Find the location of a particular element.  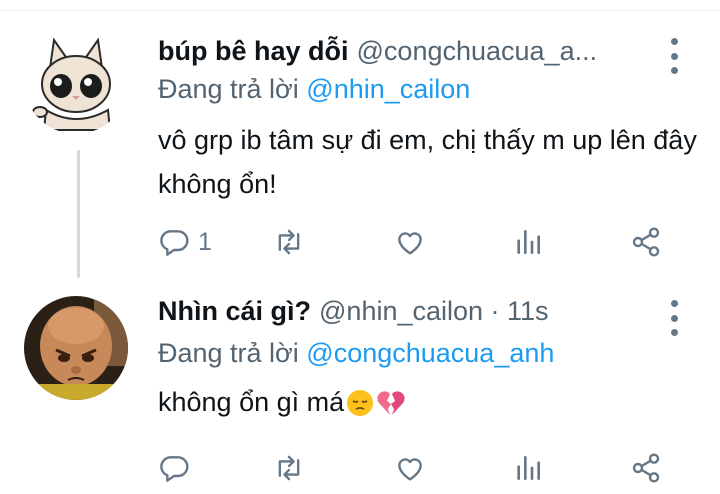

username-and-time: @nhin_cailon · 11s is located at coordinates (434, 311).